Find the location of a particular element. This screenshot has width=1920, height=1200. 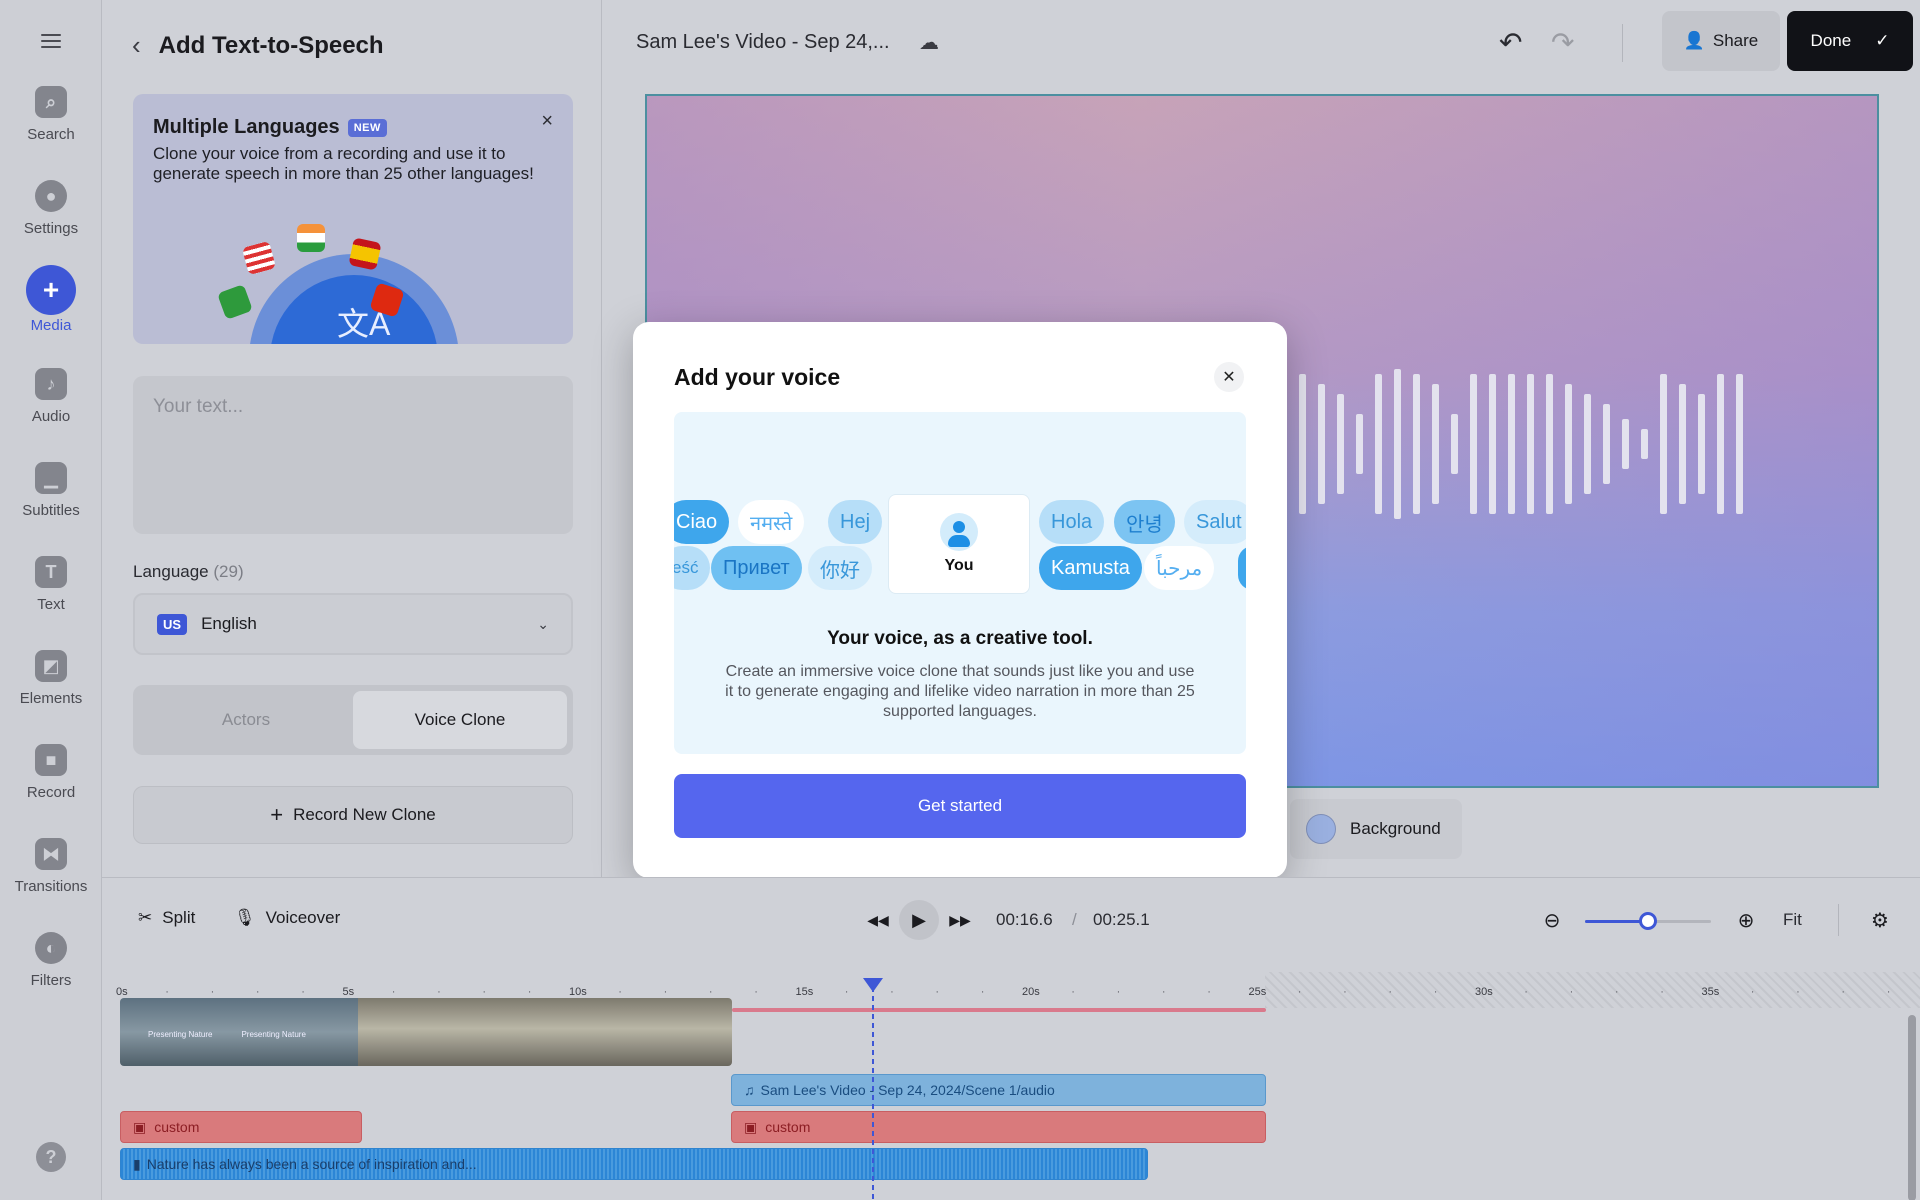

hamburger-menu-icon is located at coordinates (51, 42).